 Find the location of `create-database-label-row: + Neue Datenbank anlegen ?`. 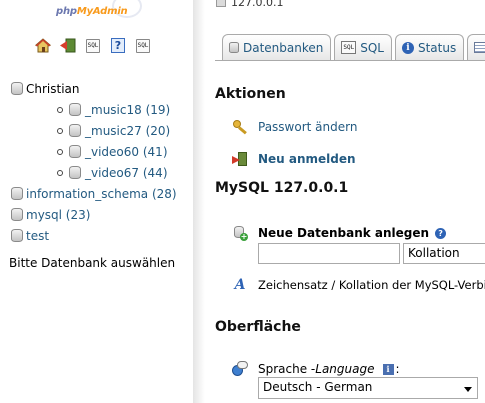

create-database-label-row: + Neue Datenbank anlegen ? is located at coordinates (339, 233).